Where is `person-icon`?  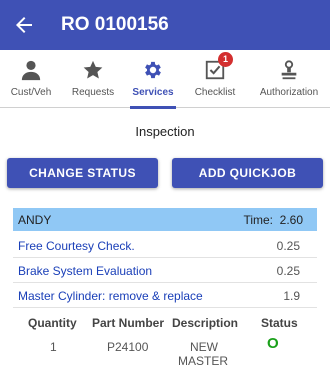
person-icon is located at coordinates (31, 70).